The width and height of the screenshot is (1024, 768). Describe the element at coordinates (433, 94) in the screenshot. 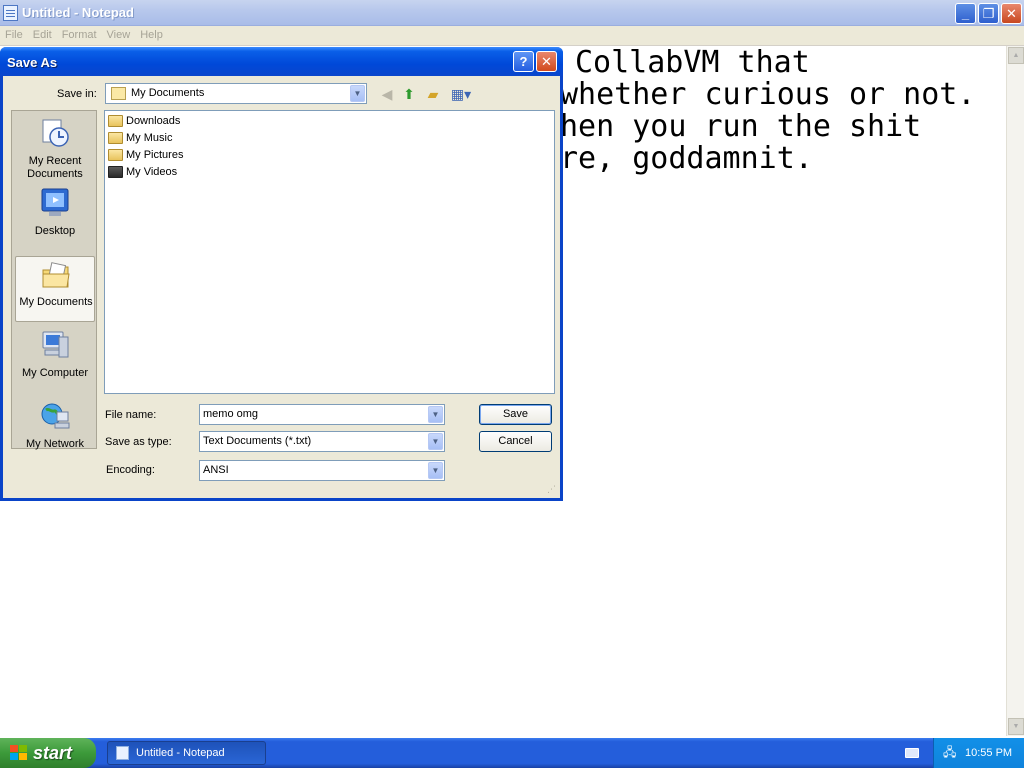

I see `new-folder-icon: ▰` at that location.